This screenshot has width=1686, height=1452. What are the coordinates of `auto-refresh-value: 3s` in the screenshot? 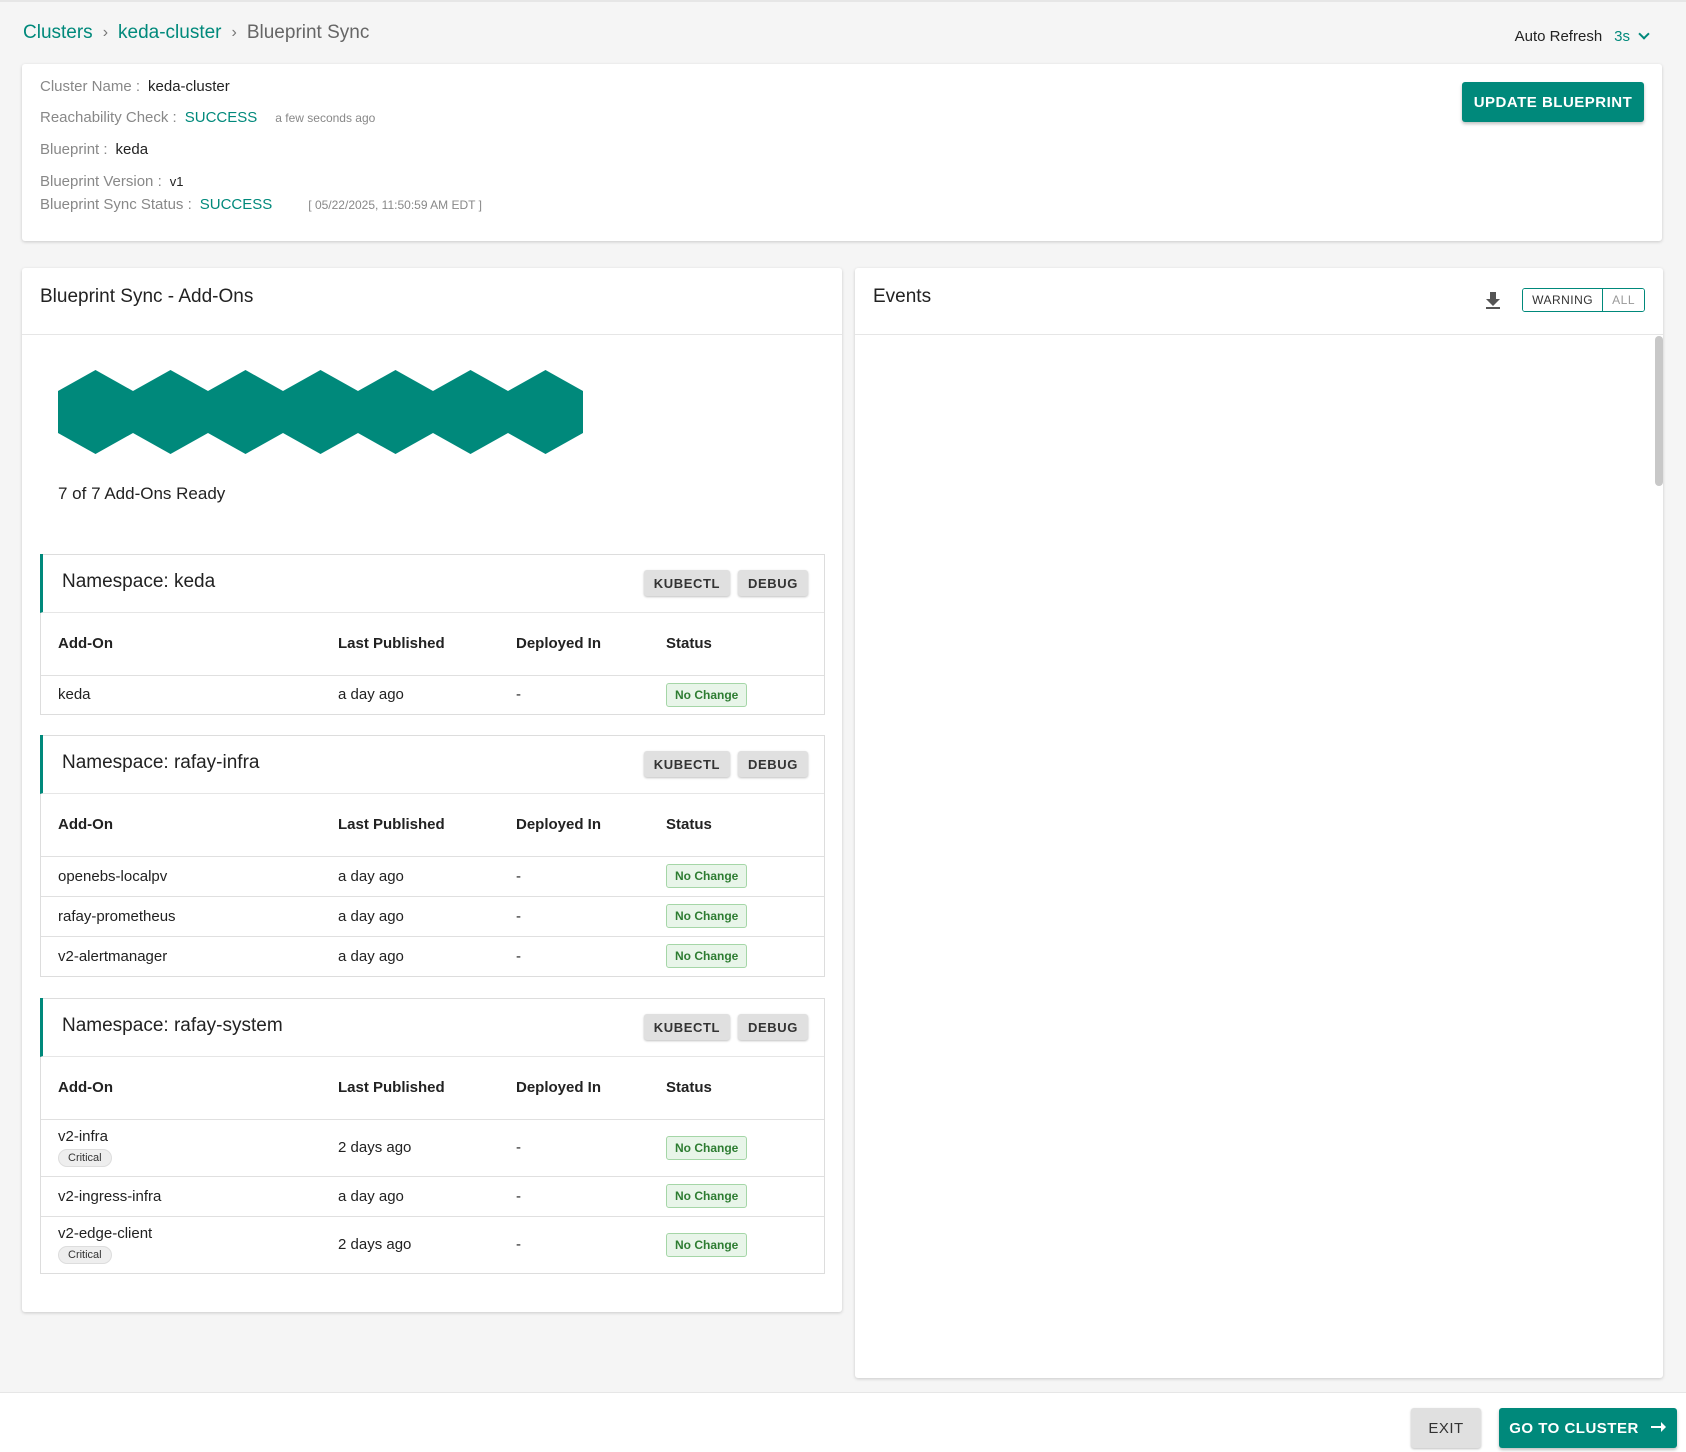 It's located at (1622, 36).